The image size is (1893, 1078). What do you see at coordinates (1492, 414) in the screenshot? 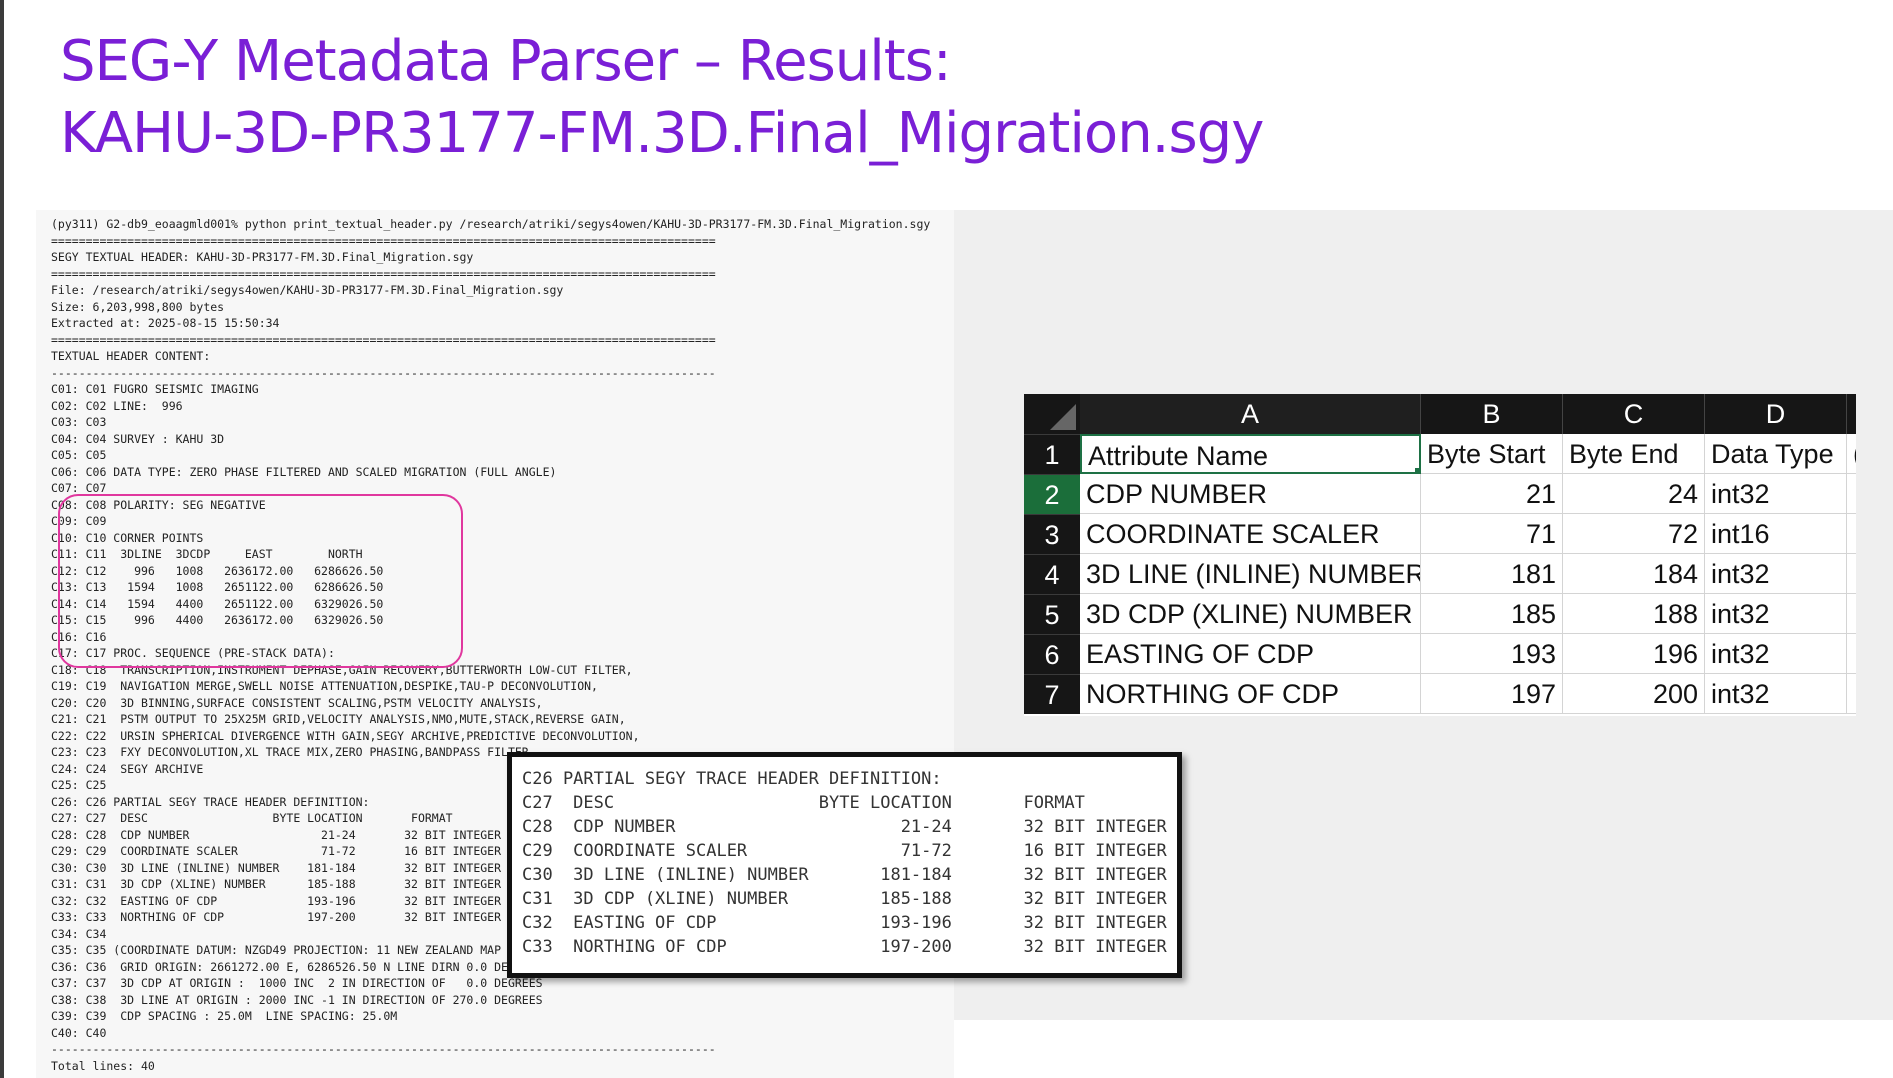
I see `column-header-b: B` at bounding box center [1492, 414].